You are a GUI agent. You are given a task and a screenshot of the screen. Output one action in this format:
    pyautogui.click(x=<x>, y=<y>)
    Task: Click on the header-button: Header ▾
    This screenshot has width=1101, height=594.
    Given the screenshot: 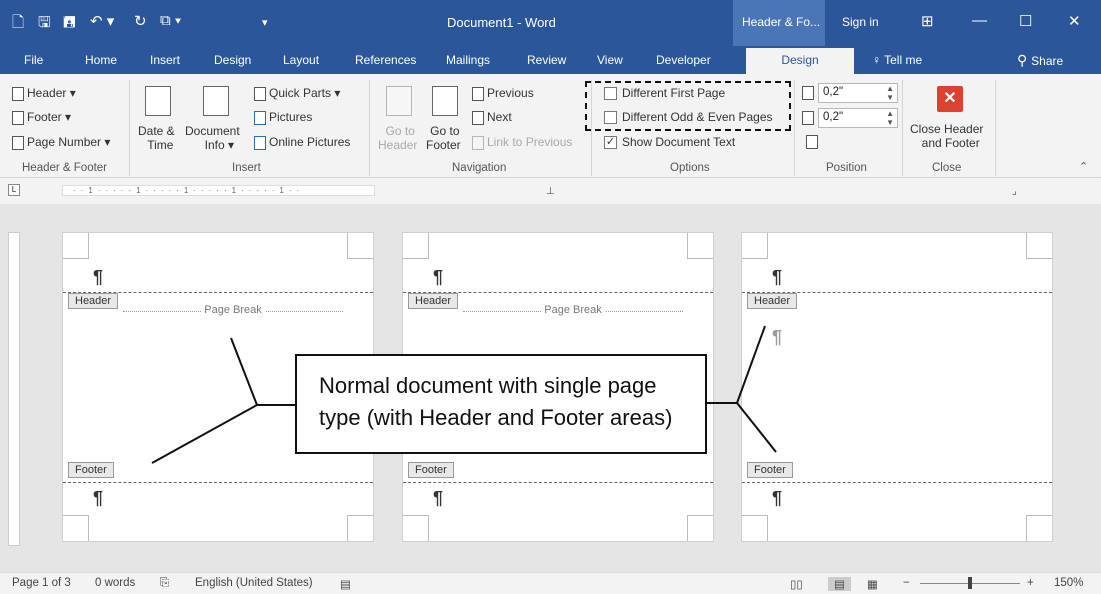 What is the action you would take?
    pyautogui.click(x=44, y=93)
    